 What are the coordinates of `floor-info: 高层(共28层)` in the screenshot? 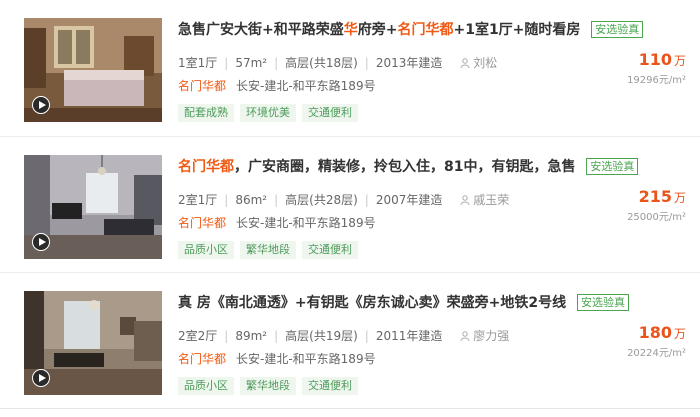 It's located at (321, 200).